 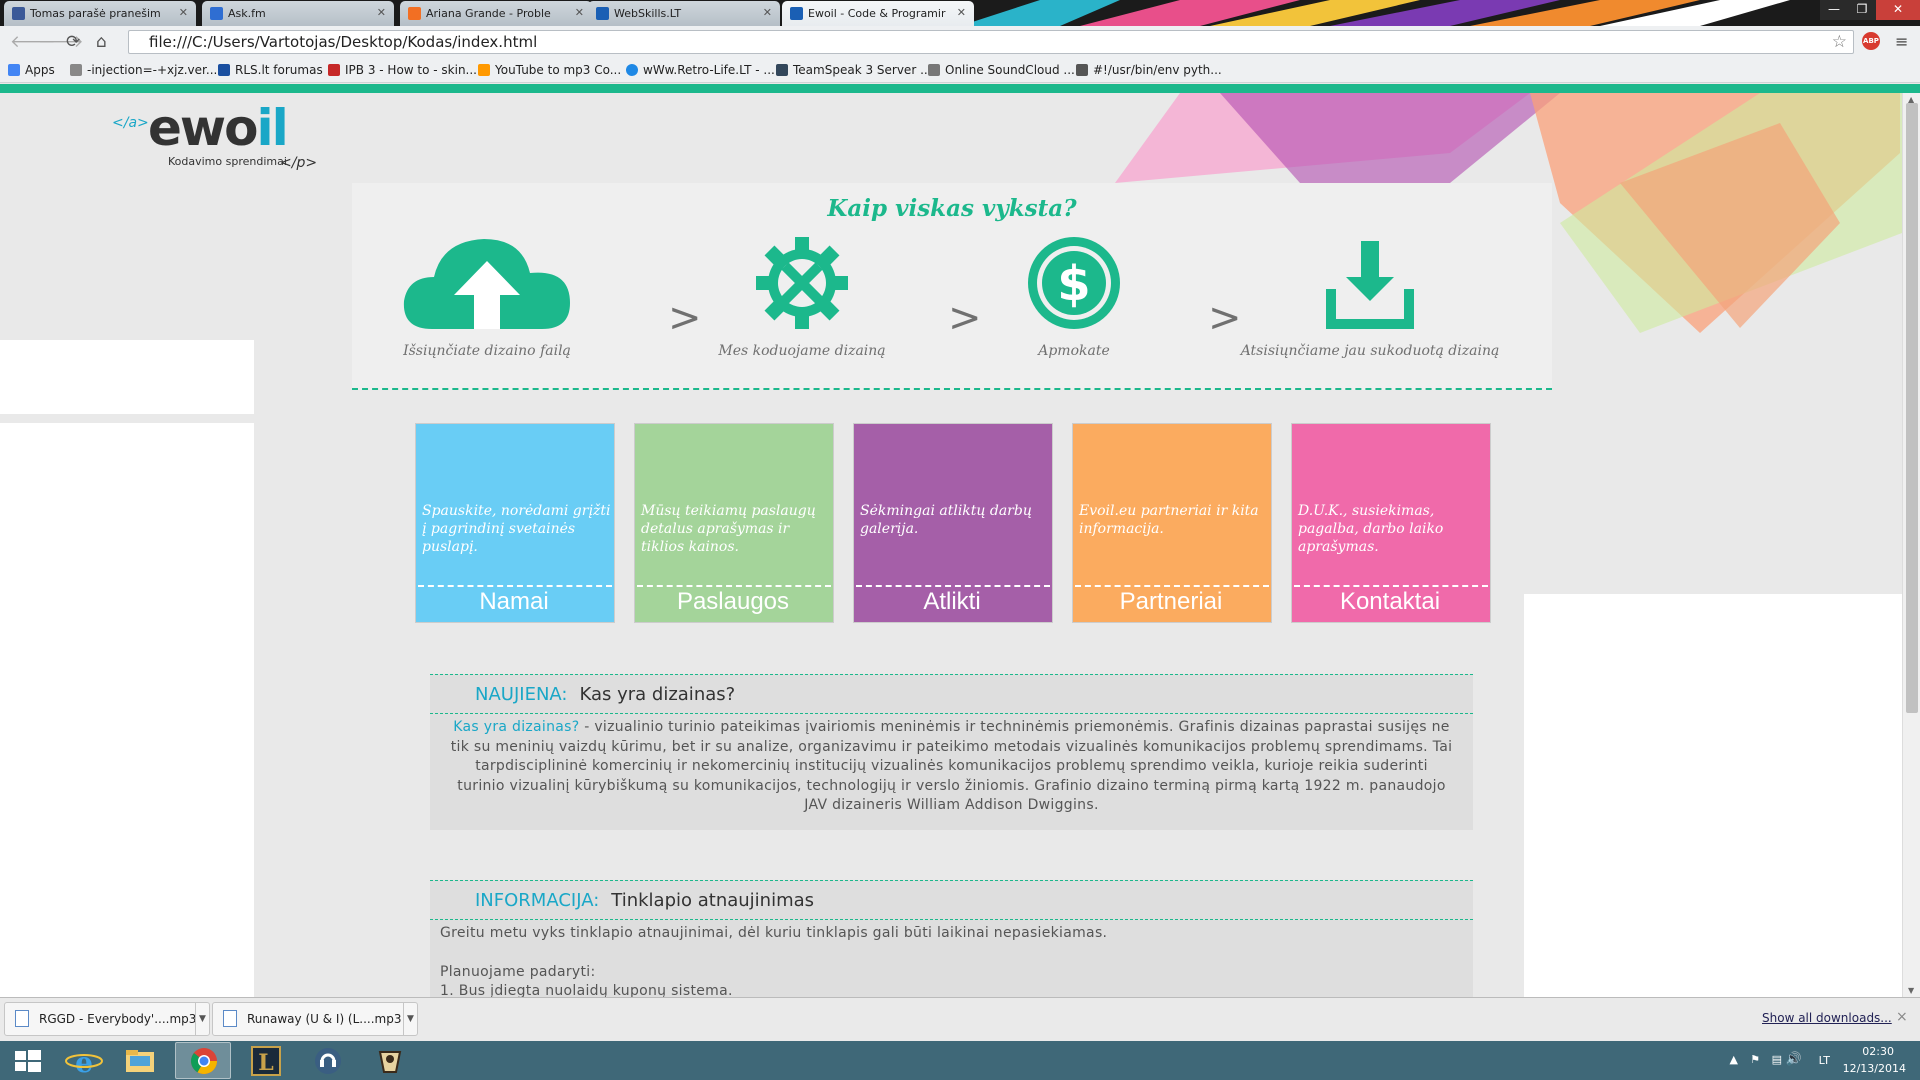 What do you see at coordinates (684, 13) in the screenshot?
I see `tab-4: WebSkills.LT ✕` at bounding box center [684, 13].